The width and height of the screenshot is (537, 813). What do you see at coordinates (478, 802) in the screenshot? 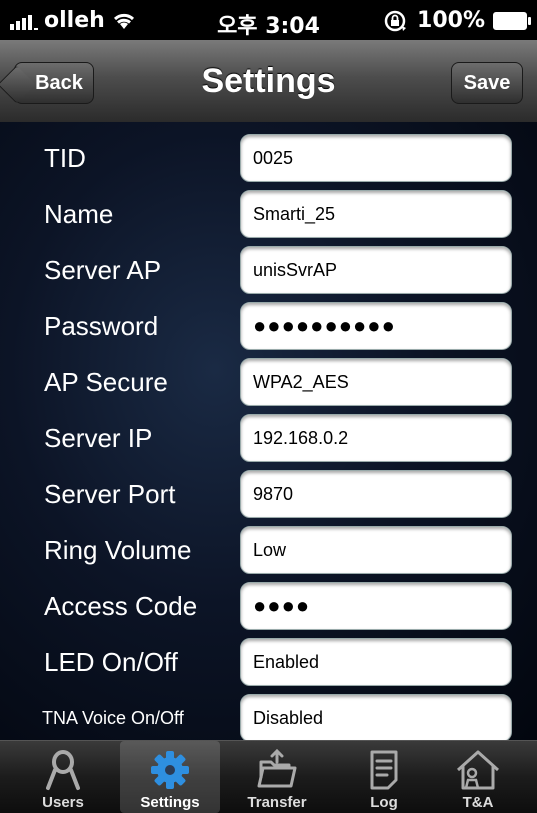
I see `tab-ta-label: T&A` at bounding box center [478, 802].